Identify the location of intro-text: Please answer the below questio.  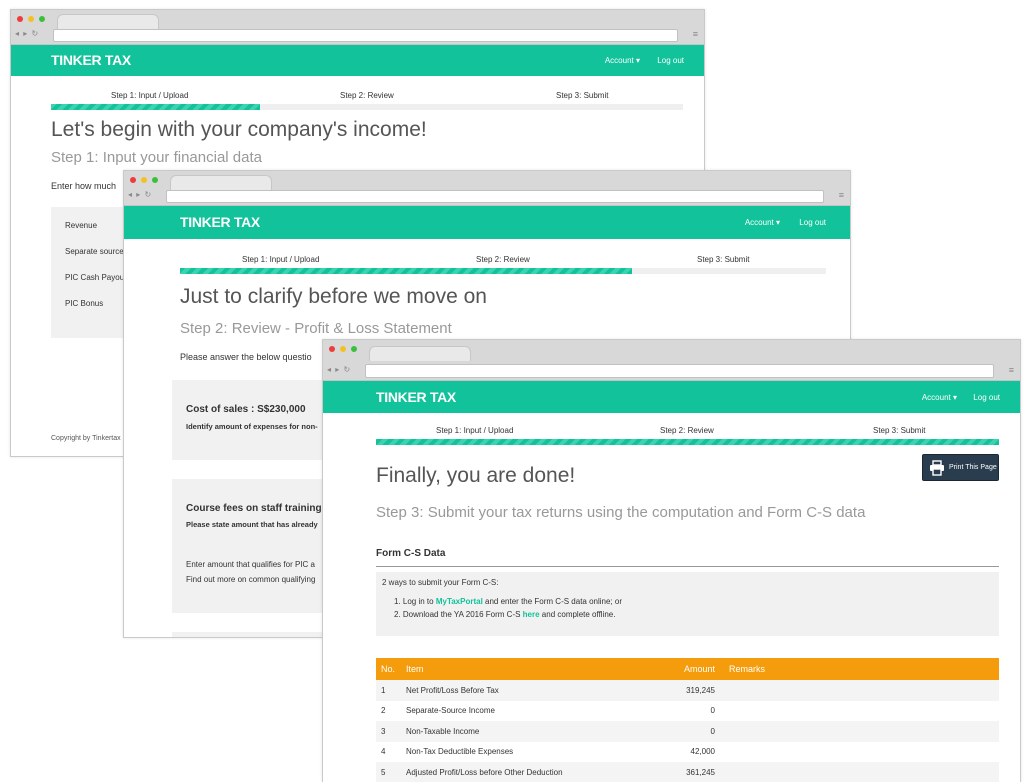
(246, 357).